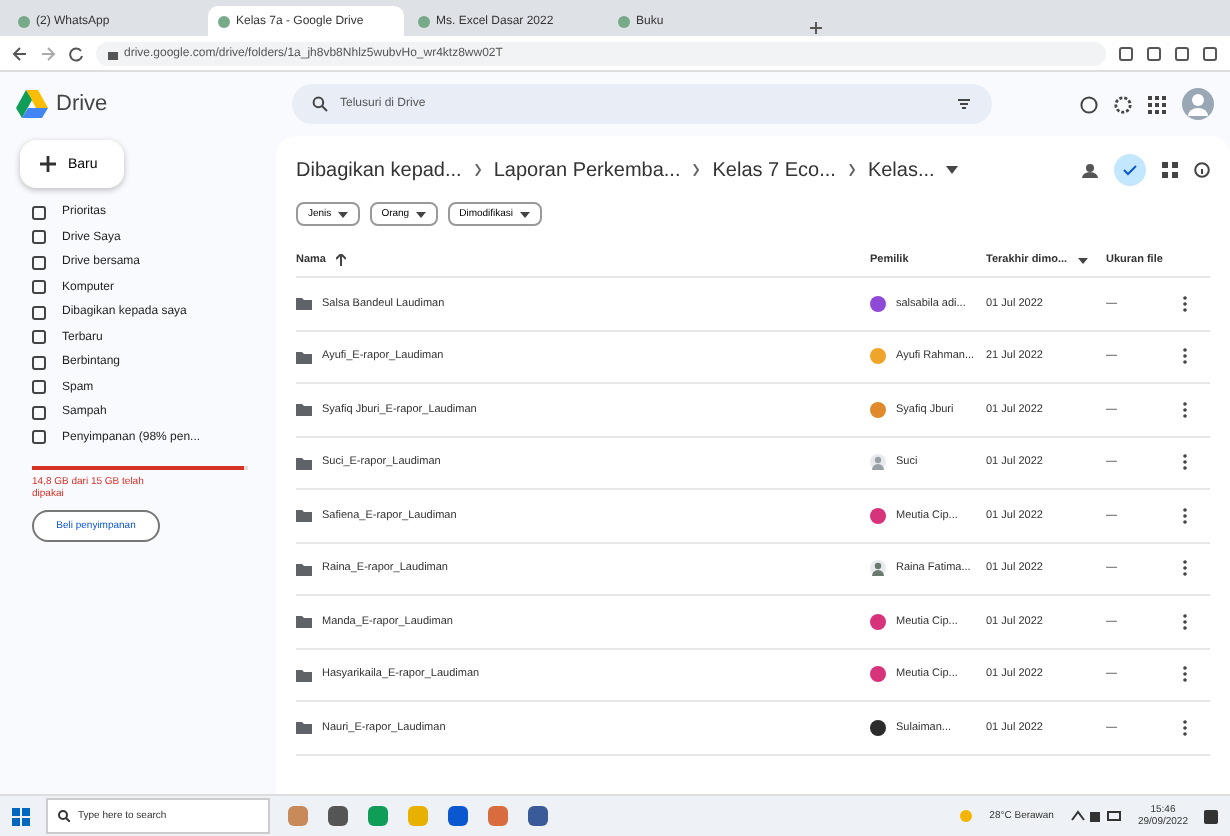 Image resolution: width=1230 pixels, height=836 pixels. What do you see at coordinates (20, 53) in the screenshot?
I see `back-icon` at bounding box center [20, 53].